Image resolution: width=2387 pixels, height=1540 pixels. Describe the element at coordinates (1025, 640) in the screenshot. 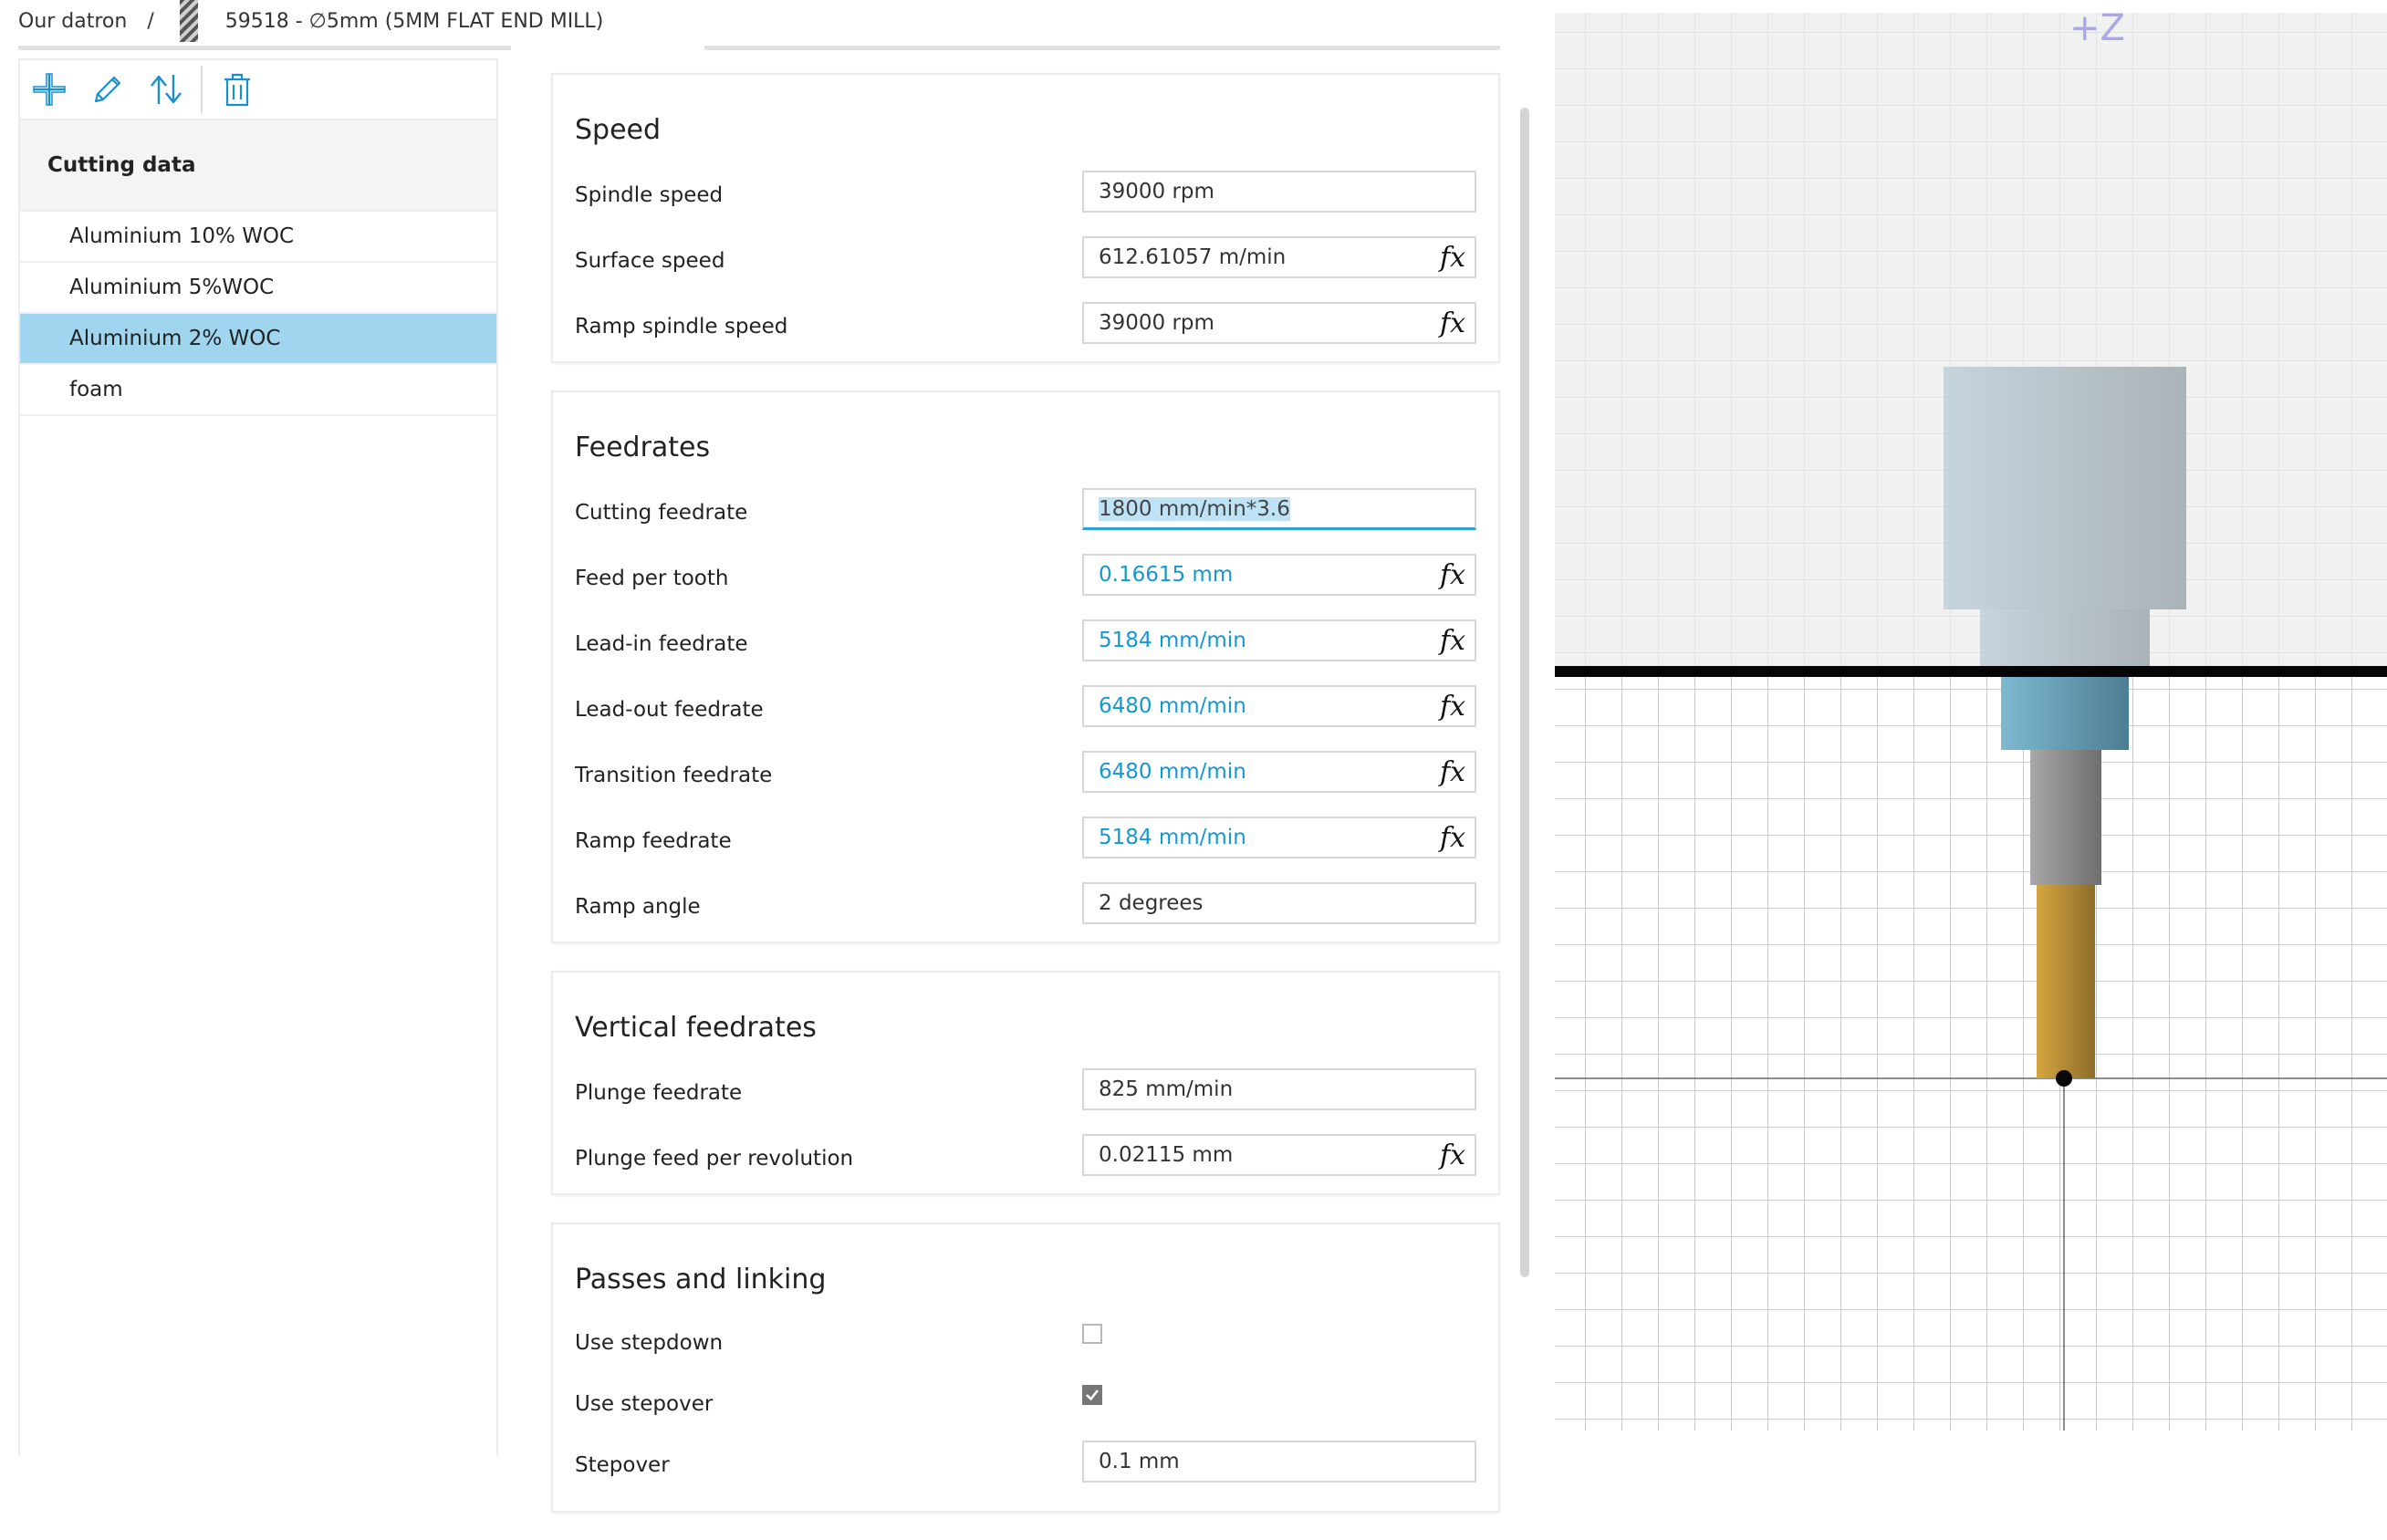

I see `lead-in-feedrate-row: Lead-in feedrate 5184 mm/min fx` at that location.